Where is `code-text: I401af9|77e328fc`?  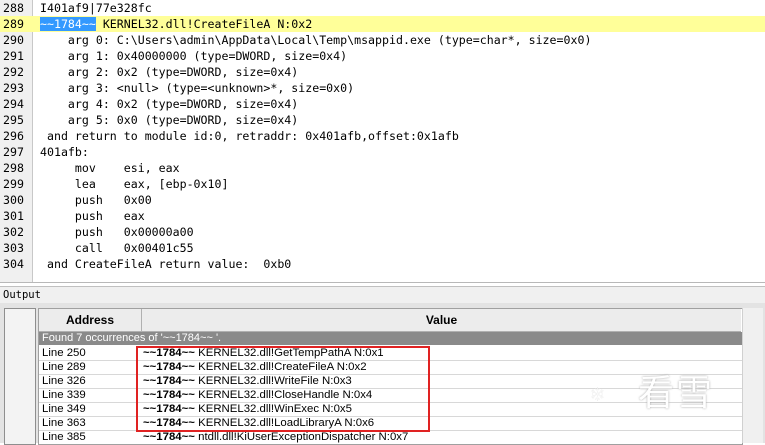 code-text: I401af9|77e328fc is located at coordinates (96, 8).